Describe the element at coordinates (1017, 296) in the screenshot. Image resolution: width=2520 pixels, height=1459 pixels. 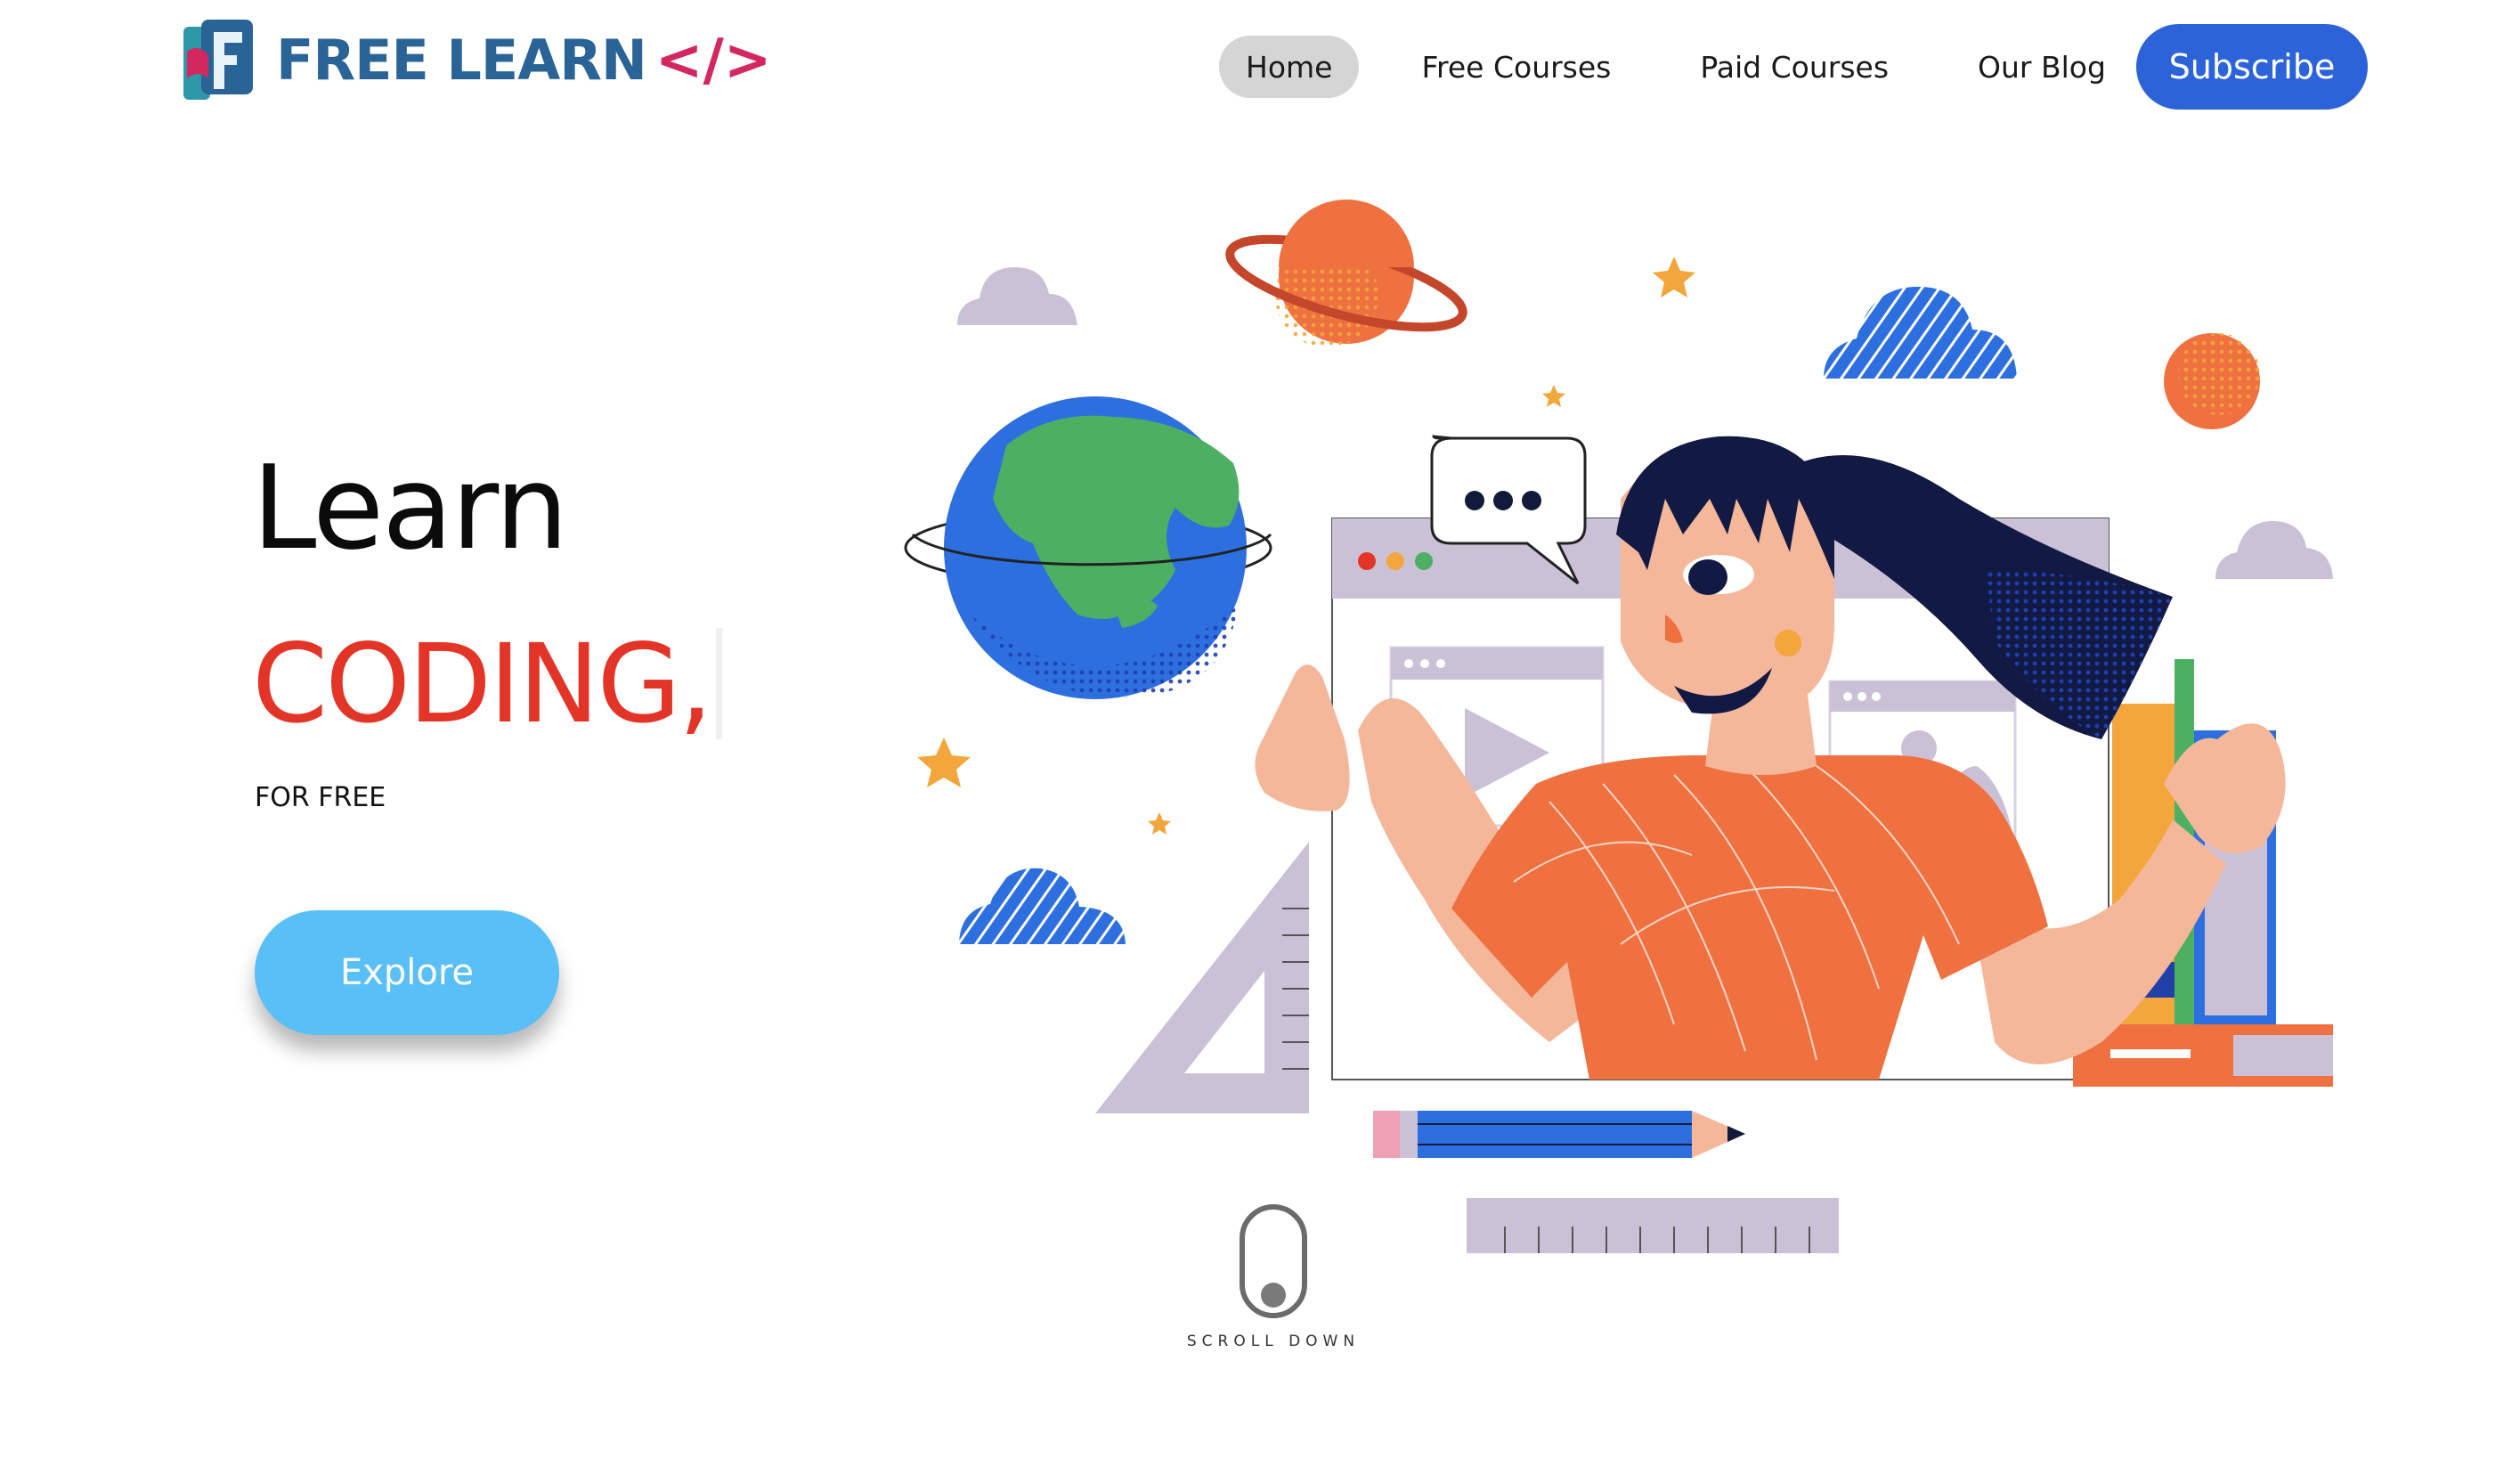
I see `cloud-small-left` at that location.